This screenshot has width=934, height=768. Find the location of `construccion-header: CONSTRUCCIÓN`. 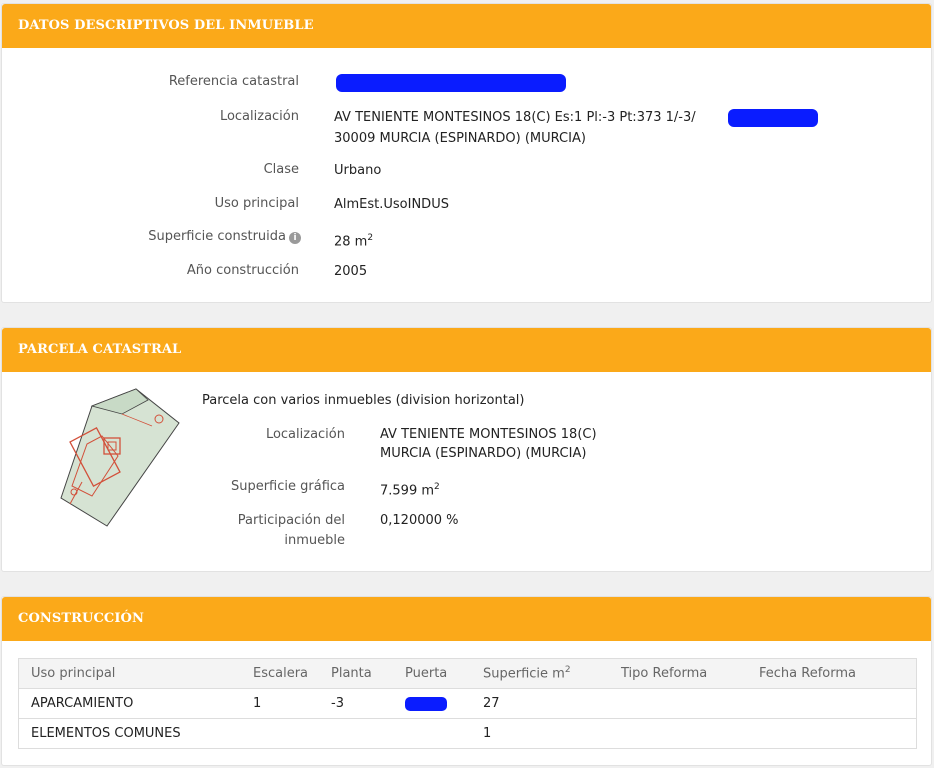

construccion-header: CONSTRUCCIÓN is located at coordinates (466, 619).